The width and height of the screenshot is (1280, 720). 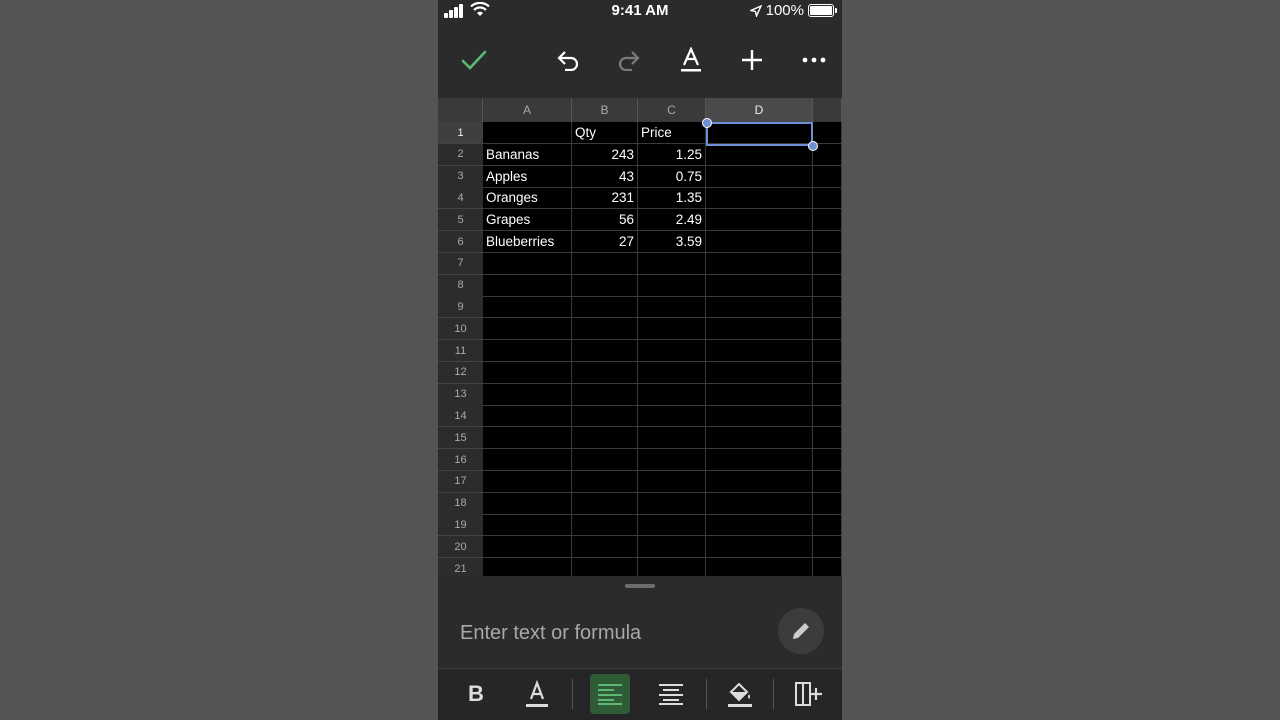 I want to click on column-header-e, so click(x=827, y=110).